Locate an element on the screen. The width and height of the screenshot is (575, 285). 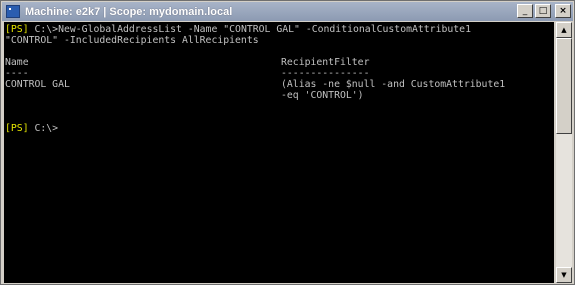
row-filter-line-2: -eq 'CONTROL') is located at coordinates (322, 95).